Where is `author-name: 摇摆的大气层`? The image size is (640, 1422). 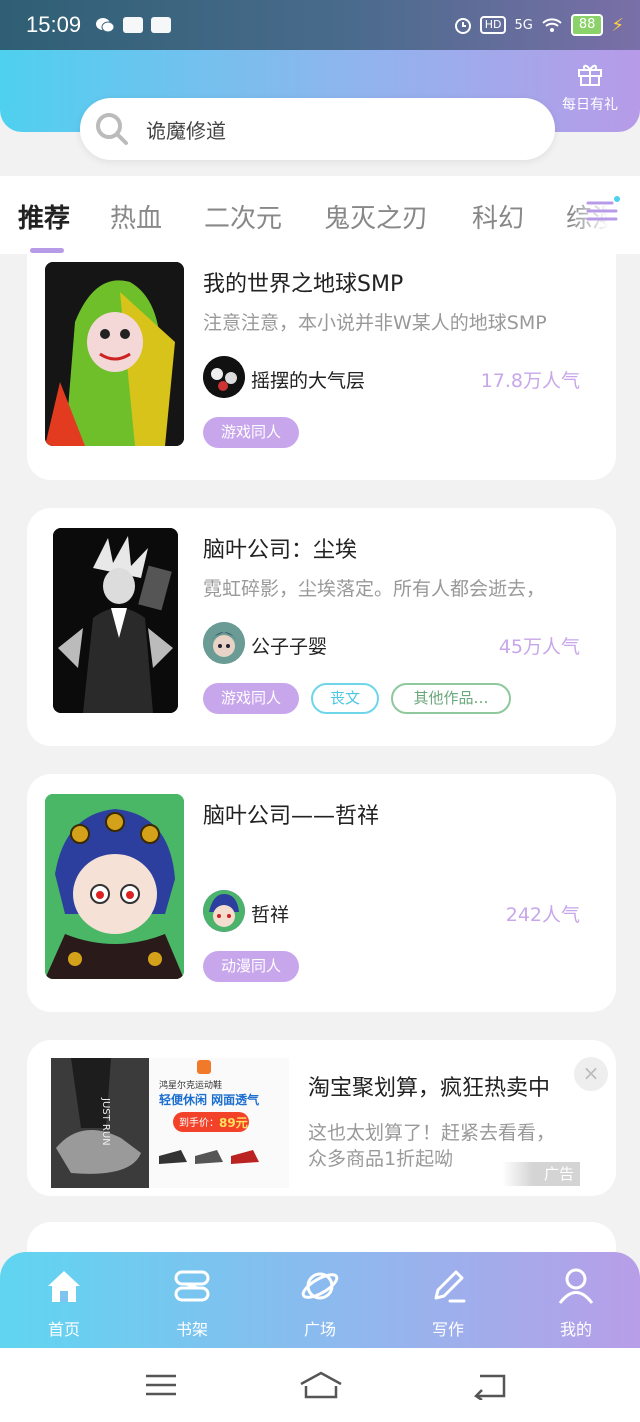
author-name: 摇摆的大气层 is located at coordinates (308, 379).